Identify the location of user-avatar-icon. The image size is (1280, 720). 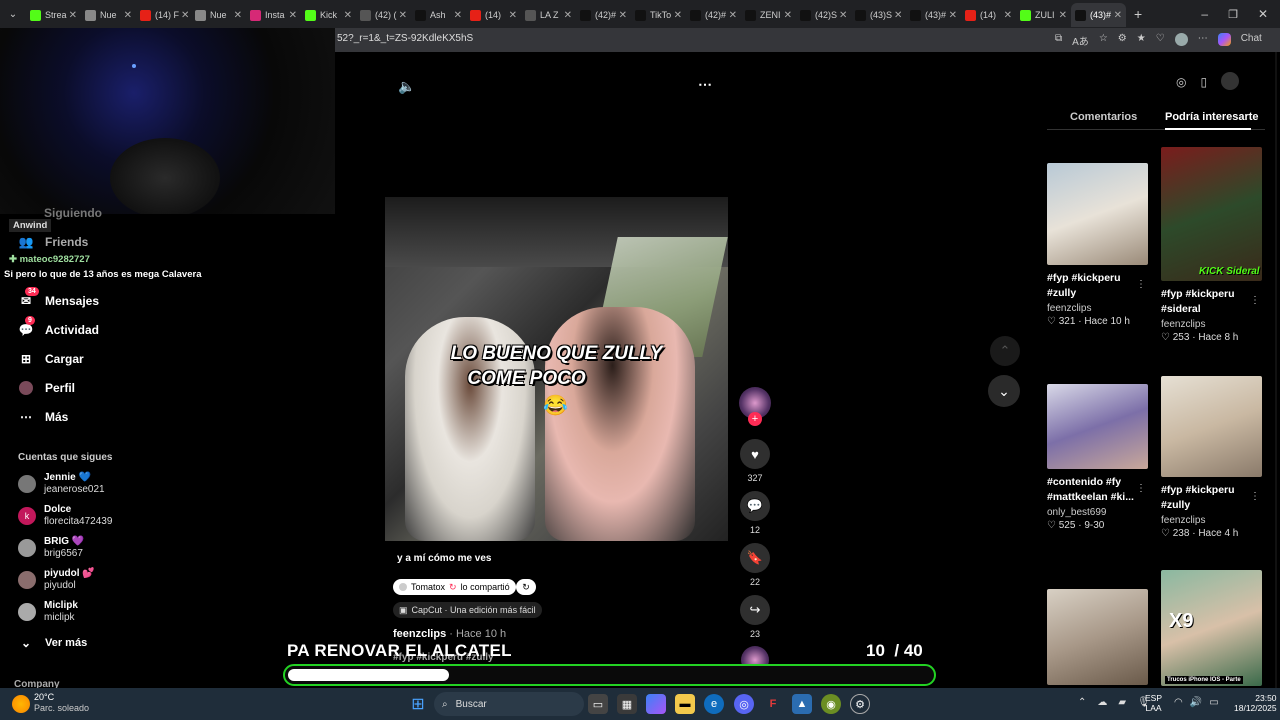
(1230, 81).